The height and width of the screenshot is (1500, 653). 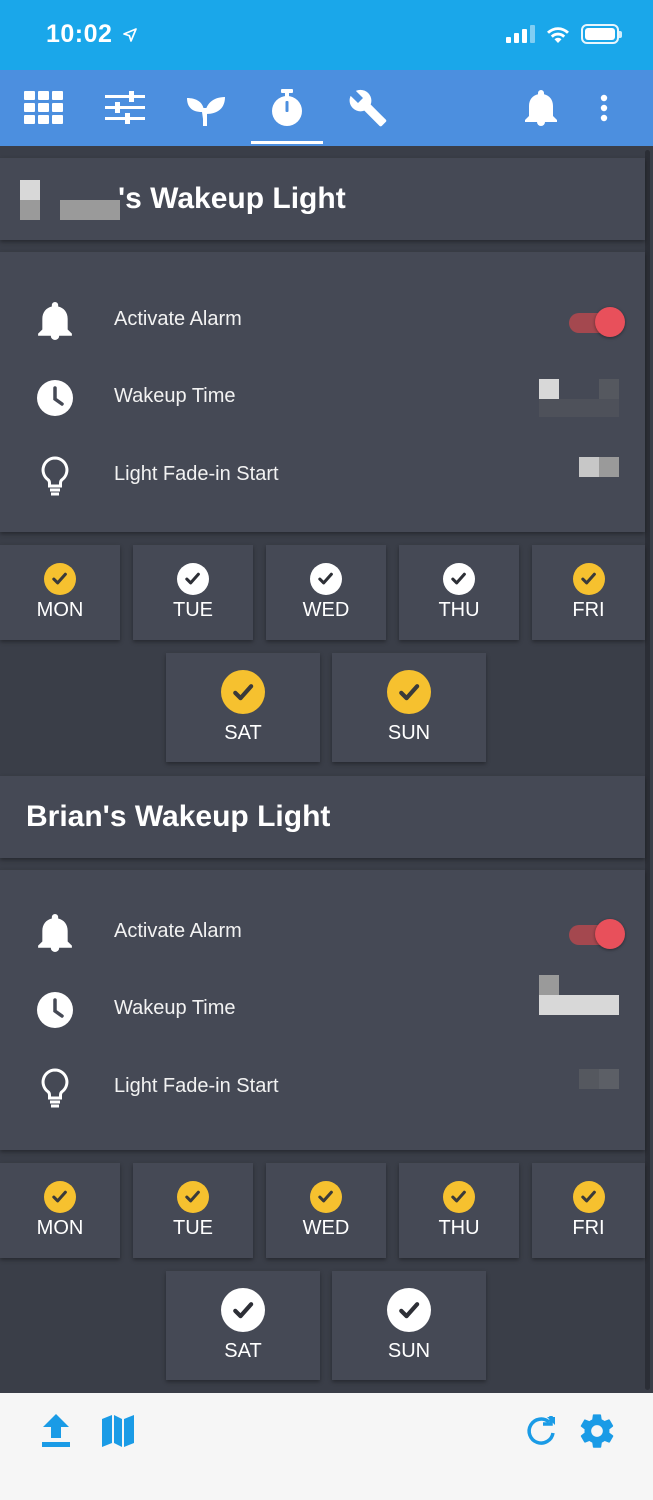 What do you see at coordinates (601, 34) in the screenshot?
I see `battery-icon` at bounding box center [601, 34].